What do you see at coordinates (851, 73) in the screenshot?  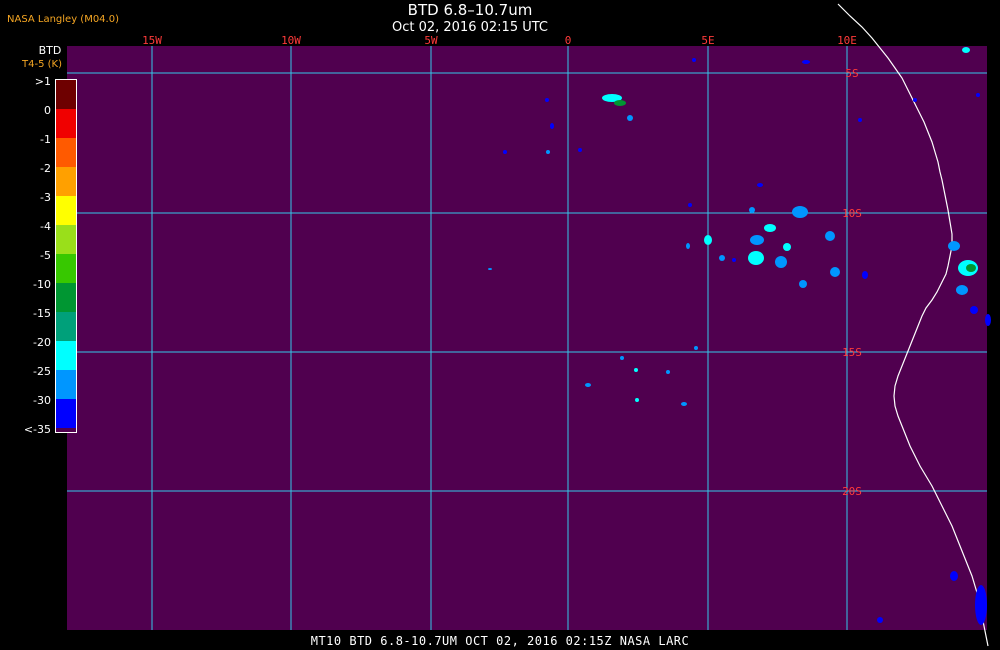 I see `latitude-label: 5S` at bounding box center [851, 73].